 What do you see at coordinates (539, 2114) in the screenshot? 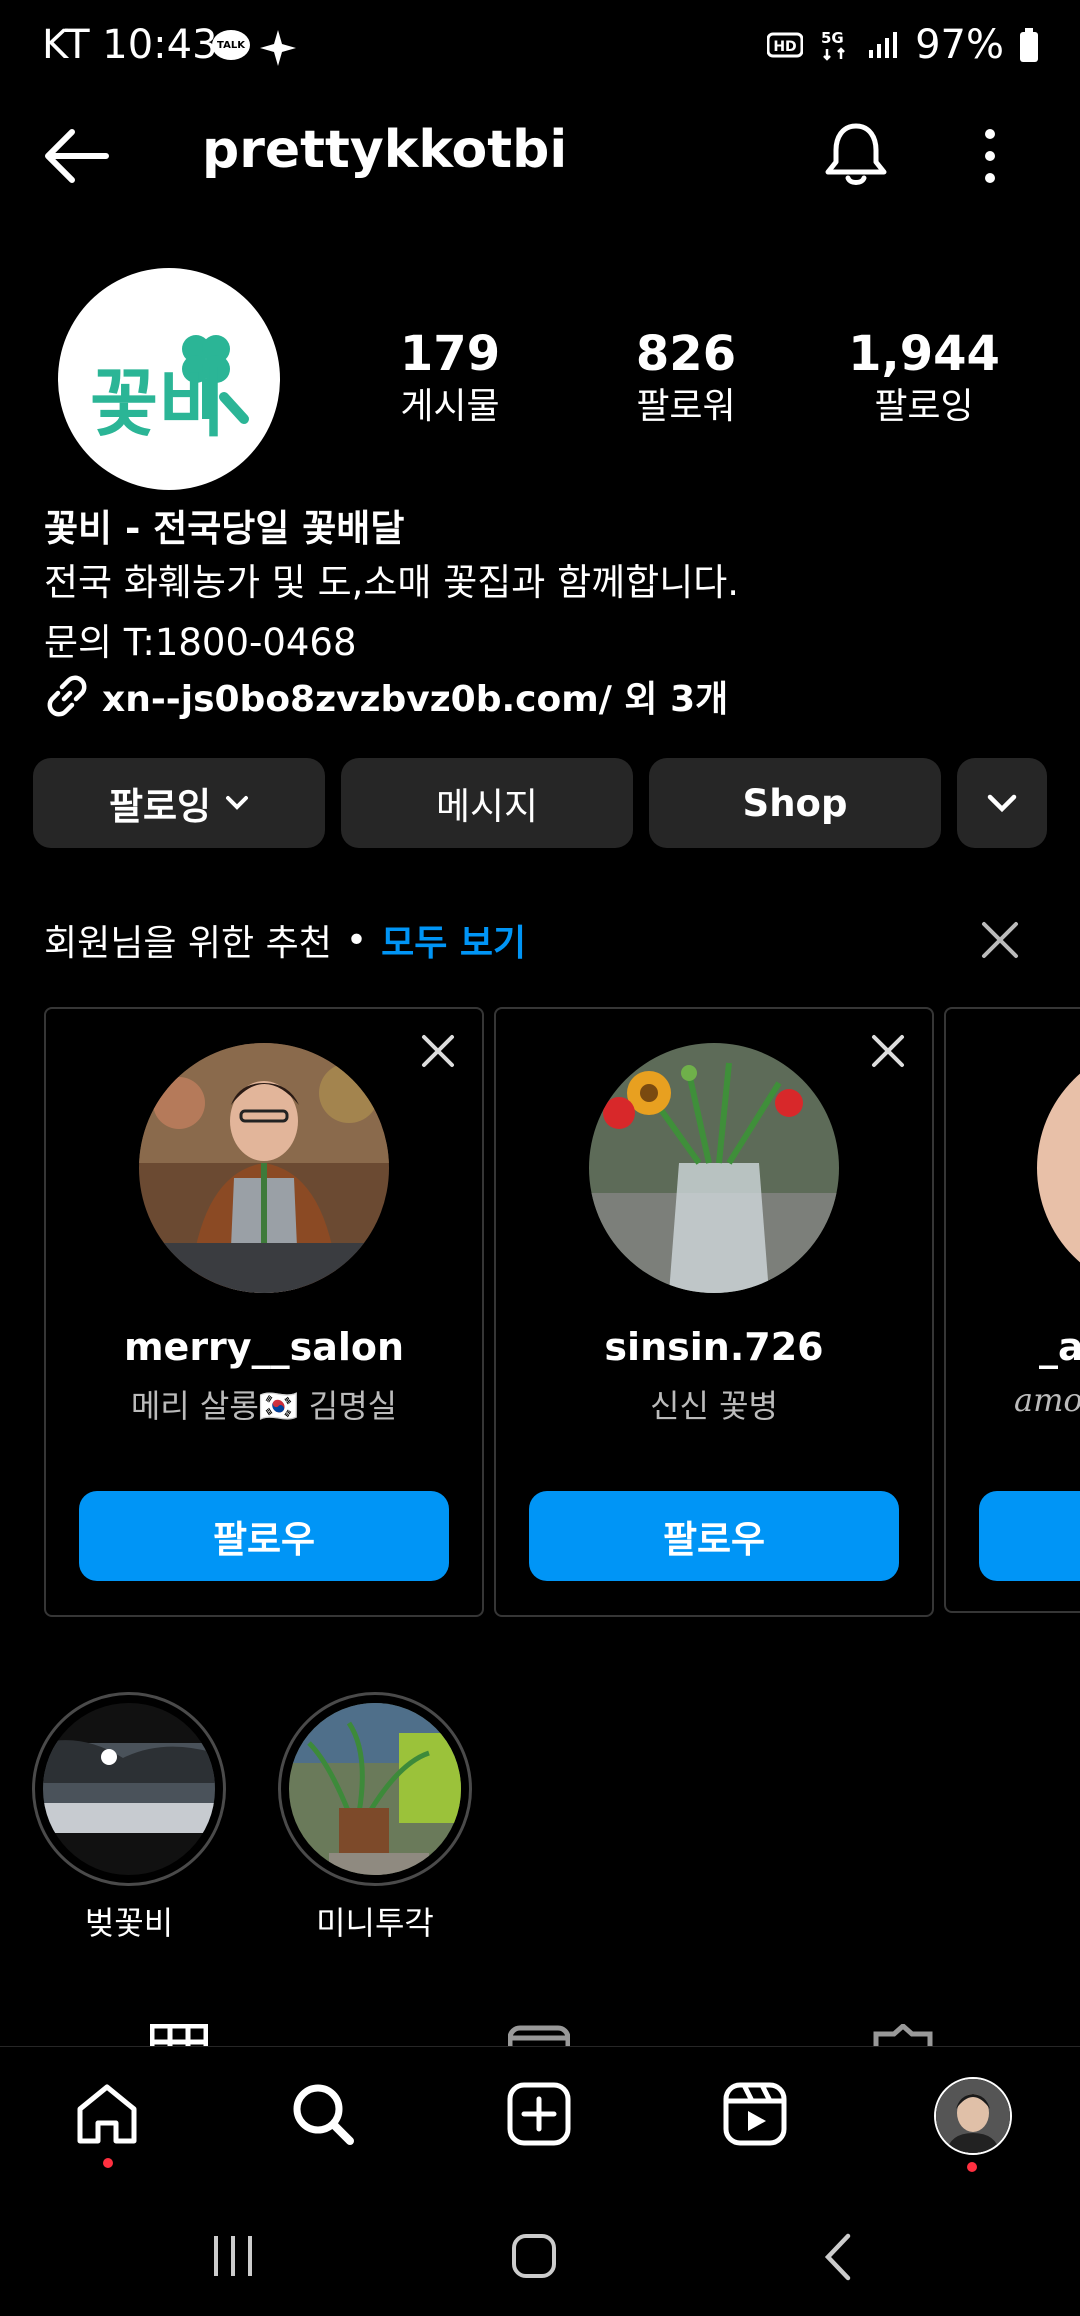
I see `create-post-icon` at bounding box center [539, 2114].